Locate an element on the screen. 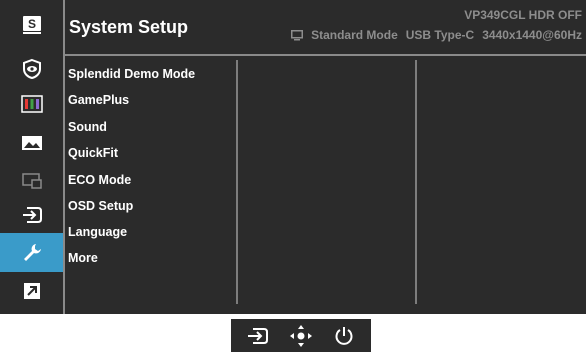 The width and height of the screenshot is (586, 352). five-way-navigation-icon is located at coordinates (300, 335).